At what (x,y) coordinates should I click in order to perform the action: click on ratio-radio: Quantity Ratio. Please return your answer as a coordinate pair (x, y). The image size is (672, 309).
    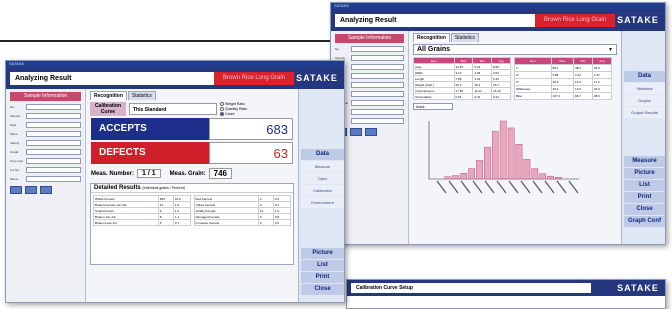
    Looking at the image, I should click on (233, 109).